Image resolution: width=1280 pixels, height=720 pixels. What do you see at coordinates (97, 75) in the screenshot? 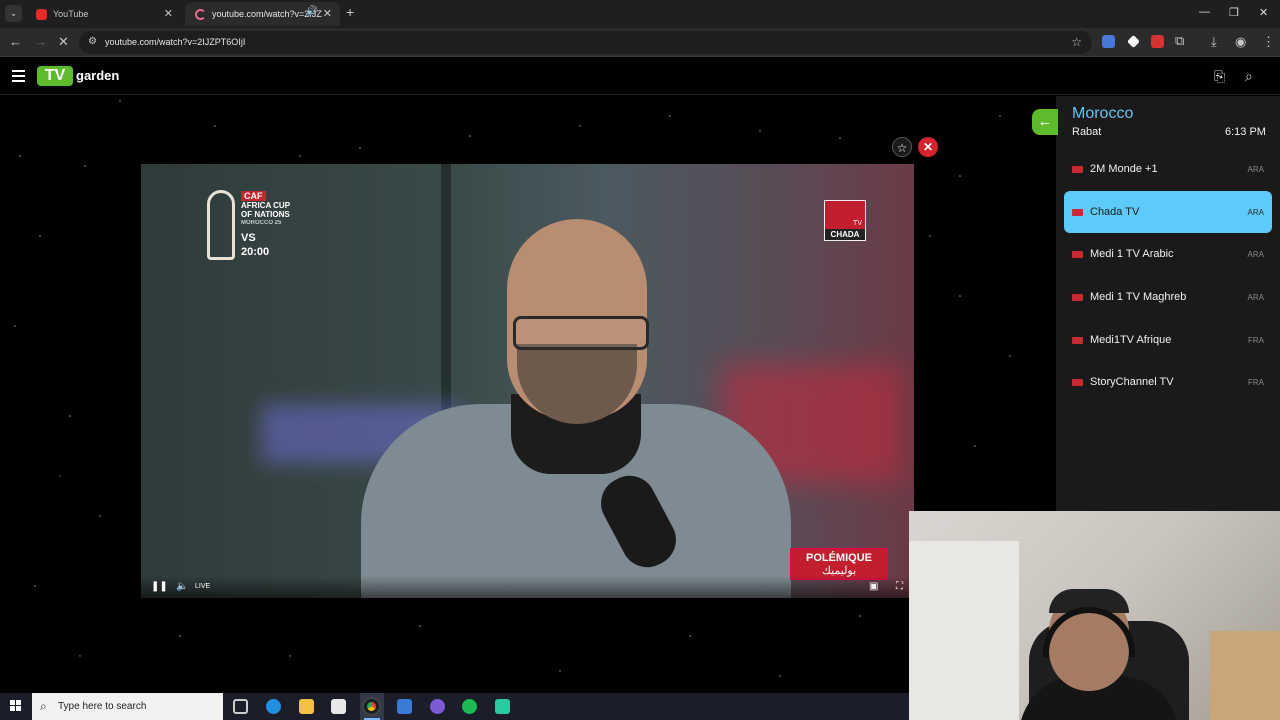
I see `logo-word: garden` at bounding box center [97, 75].